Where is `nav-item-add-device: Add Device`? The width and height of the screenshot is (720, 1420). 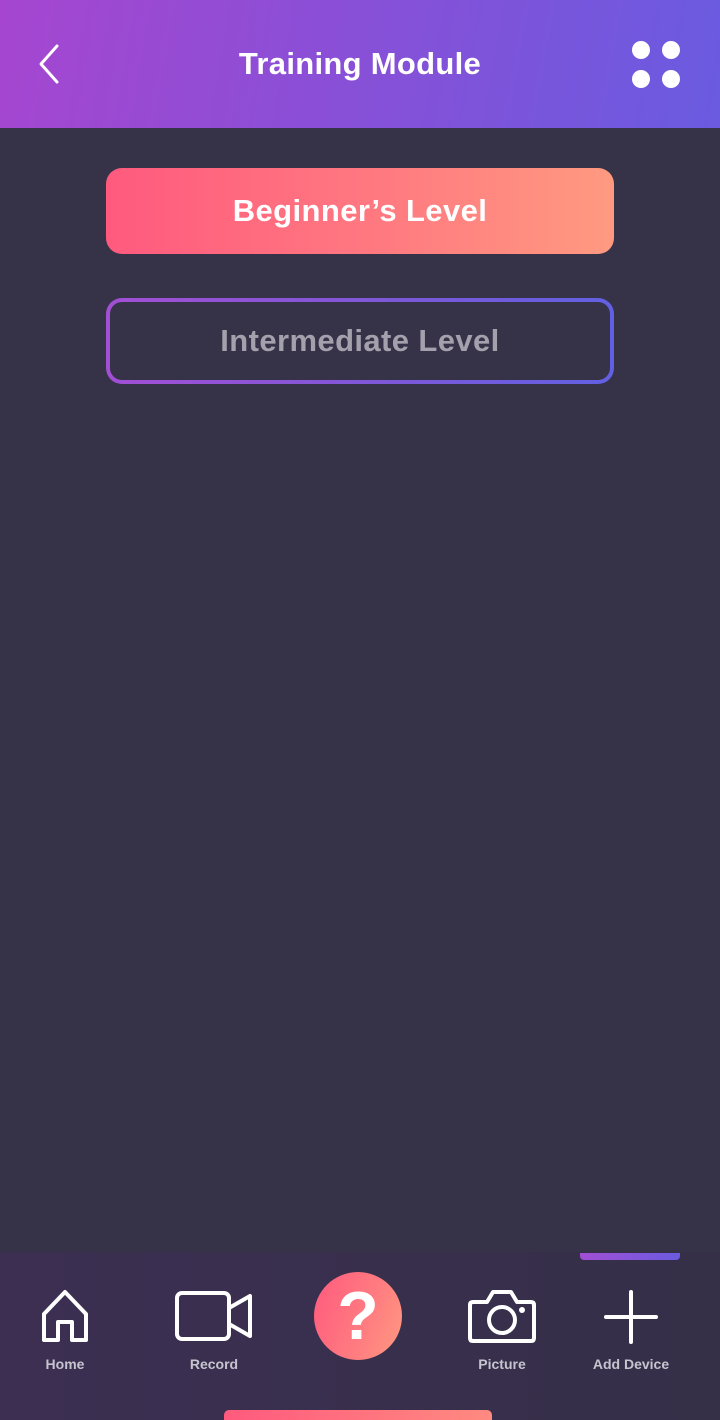
nav-item-add-device: Add Device is located at coordinates (631, 1322).